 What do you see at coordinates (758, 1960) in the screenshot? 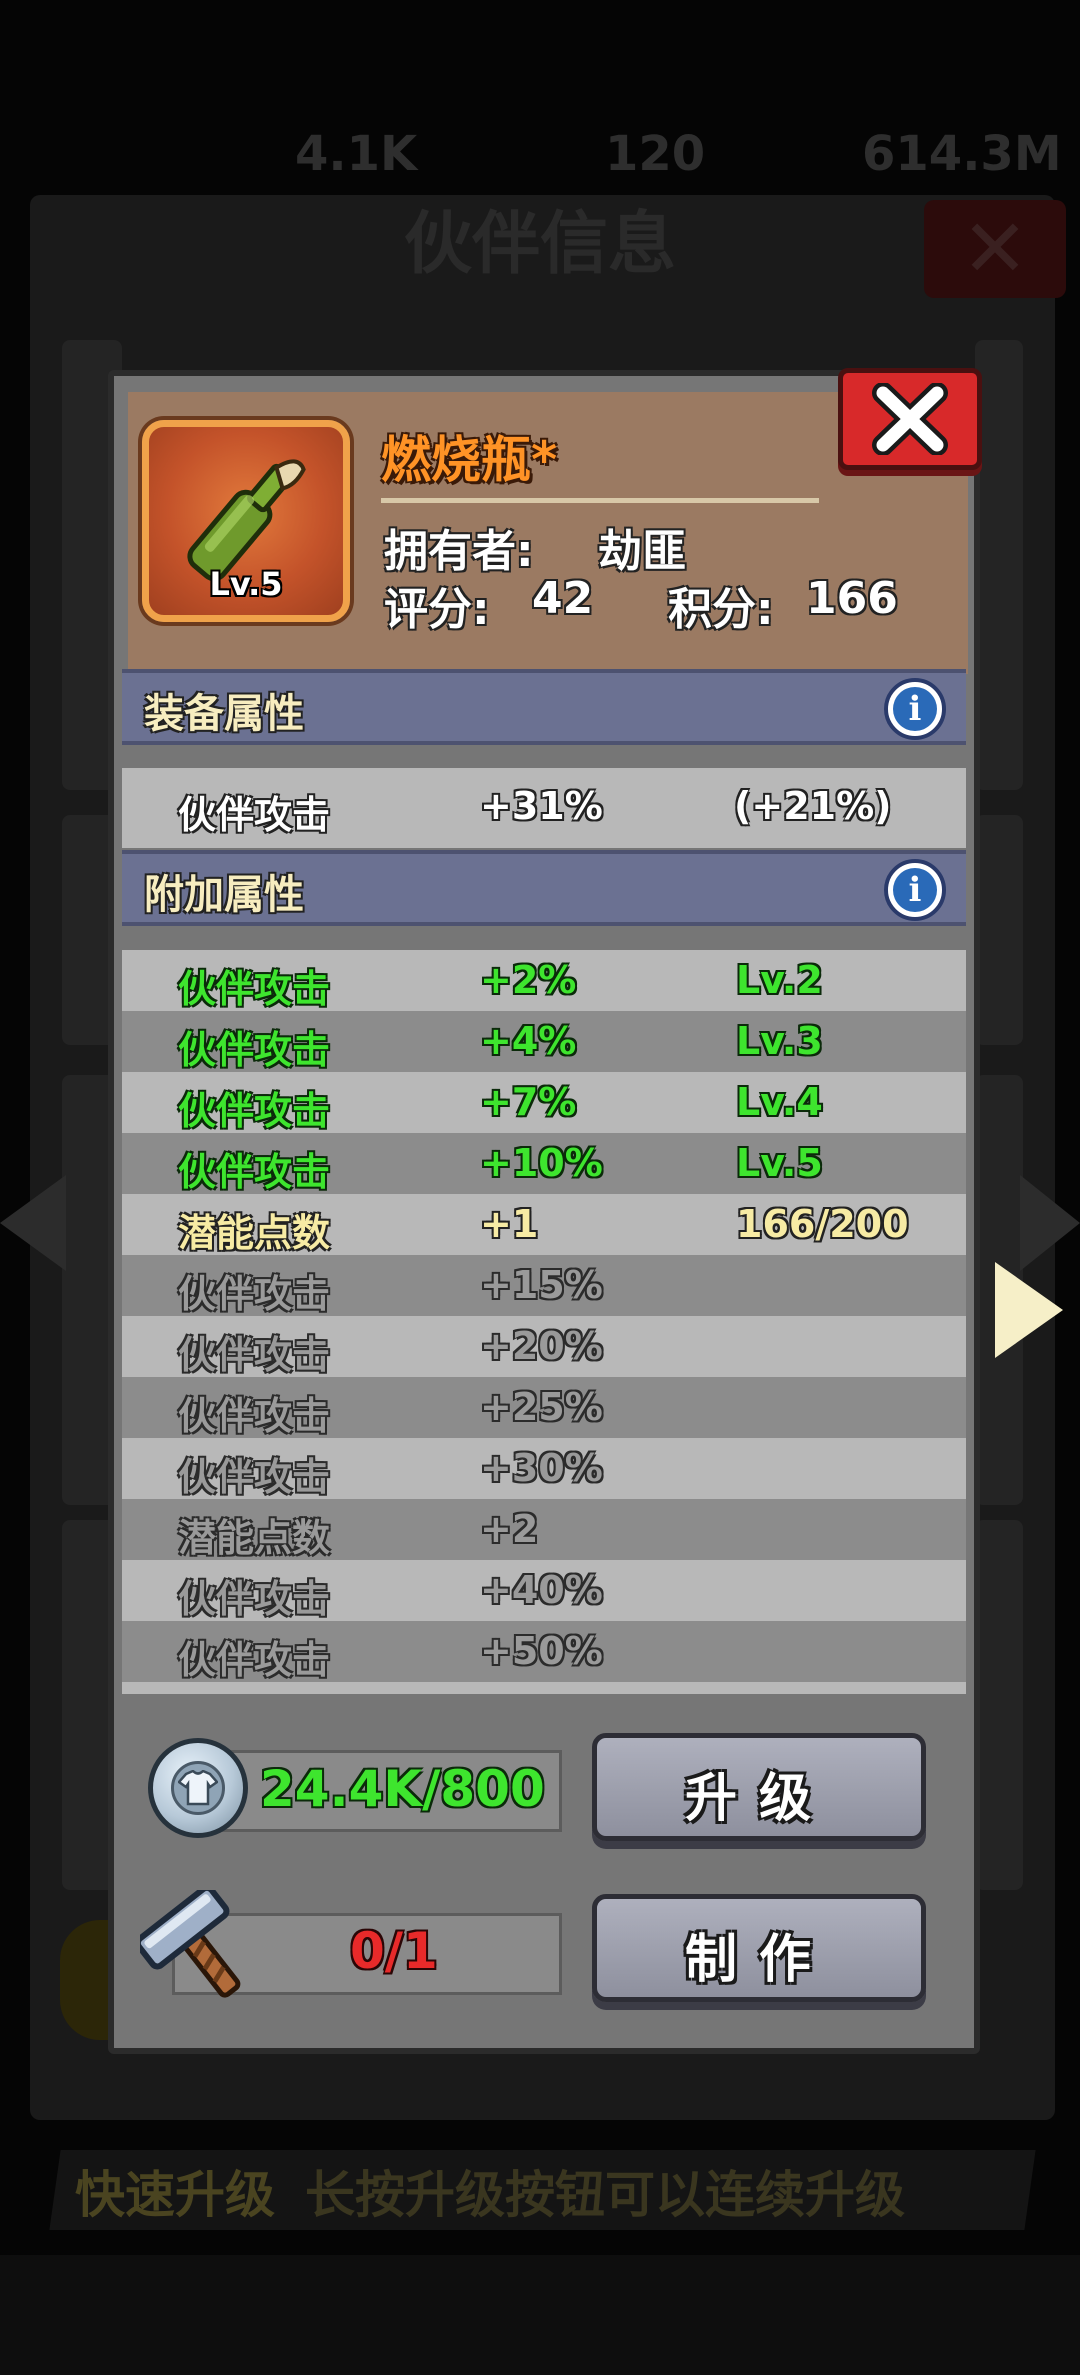
I see `craft-button-label: 制作` at bounding box center [758, 1960].